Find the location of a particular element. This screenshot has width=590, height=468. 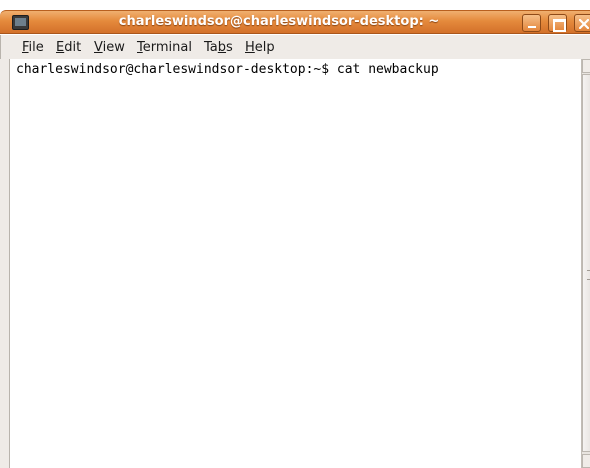

scrollbar-thumb is located at coordinates (586, 263).